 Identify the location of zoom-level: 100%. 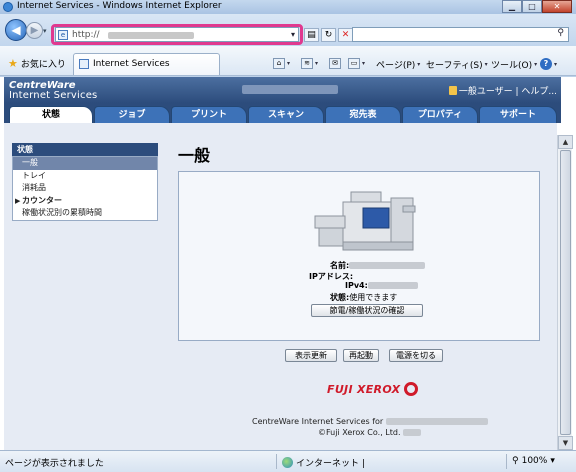
(534, 461).